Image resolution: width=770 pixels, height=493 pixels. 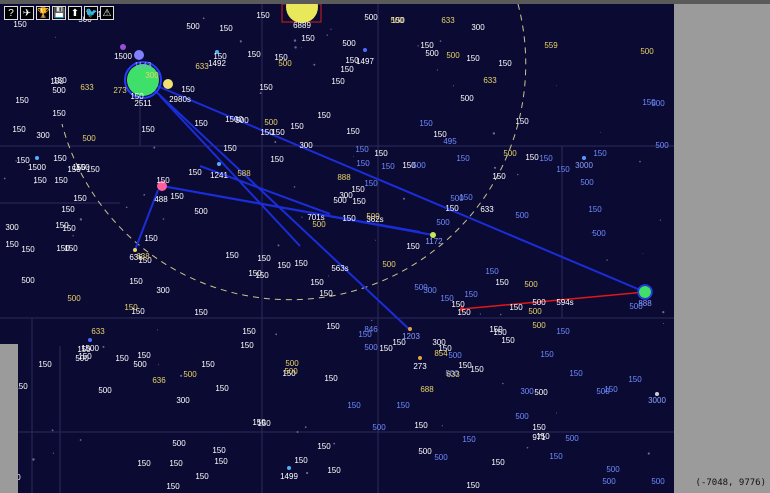 I want to click on planet-3000-ne: 3000, so click(x=584, y=163).